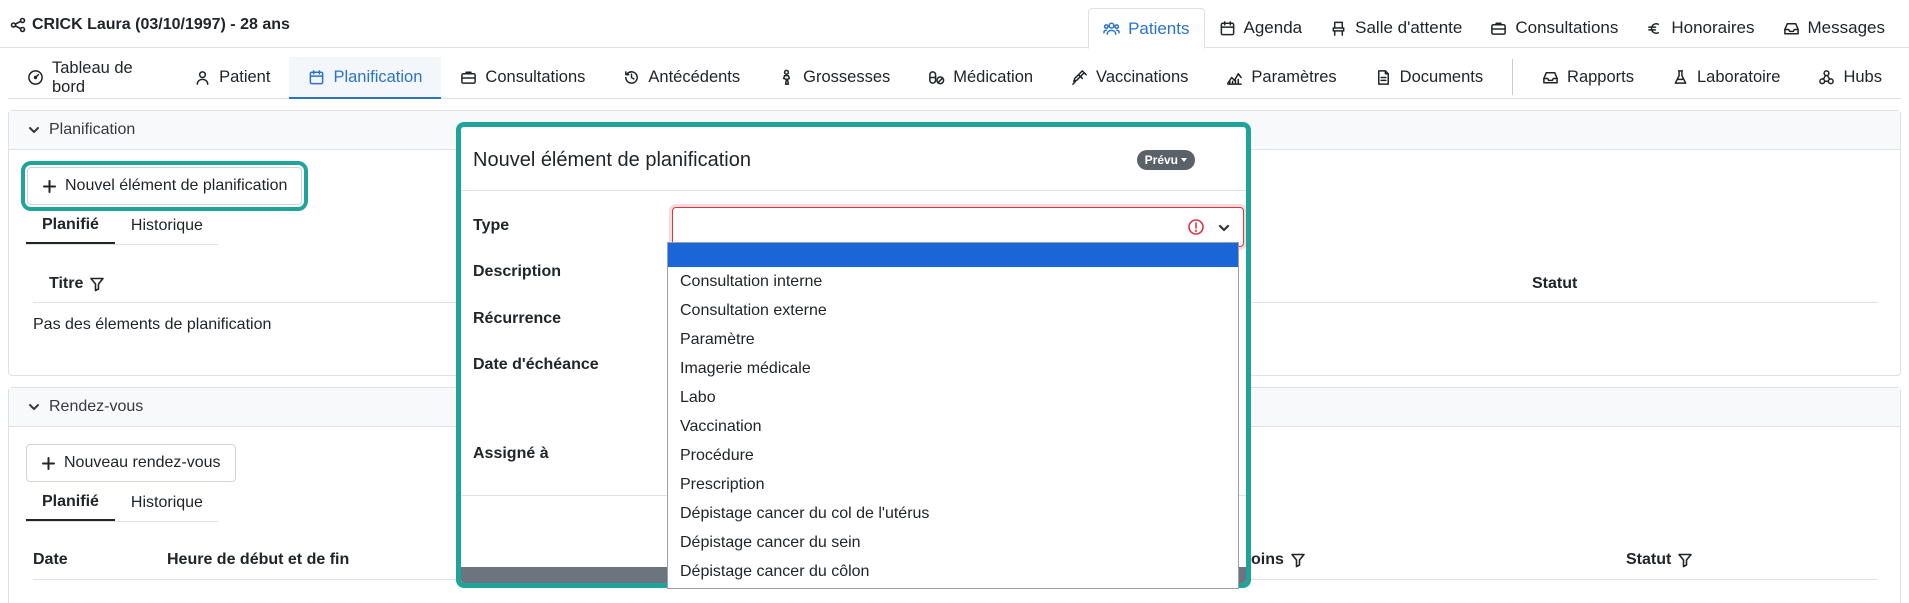 The height and width of the screenshot is (603, 1909). Describe the element at coordinates (953, 310) in the screenshot. I see `dropdown-option: Consultation externe` at that location.